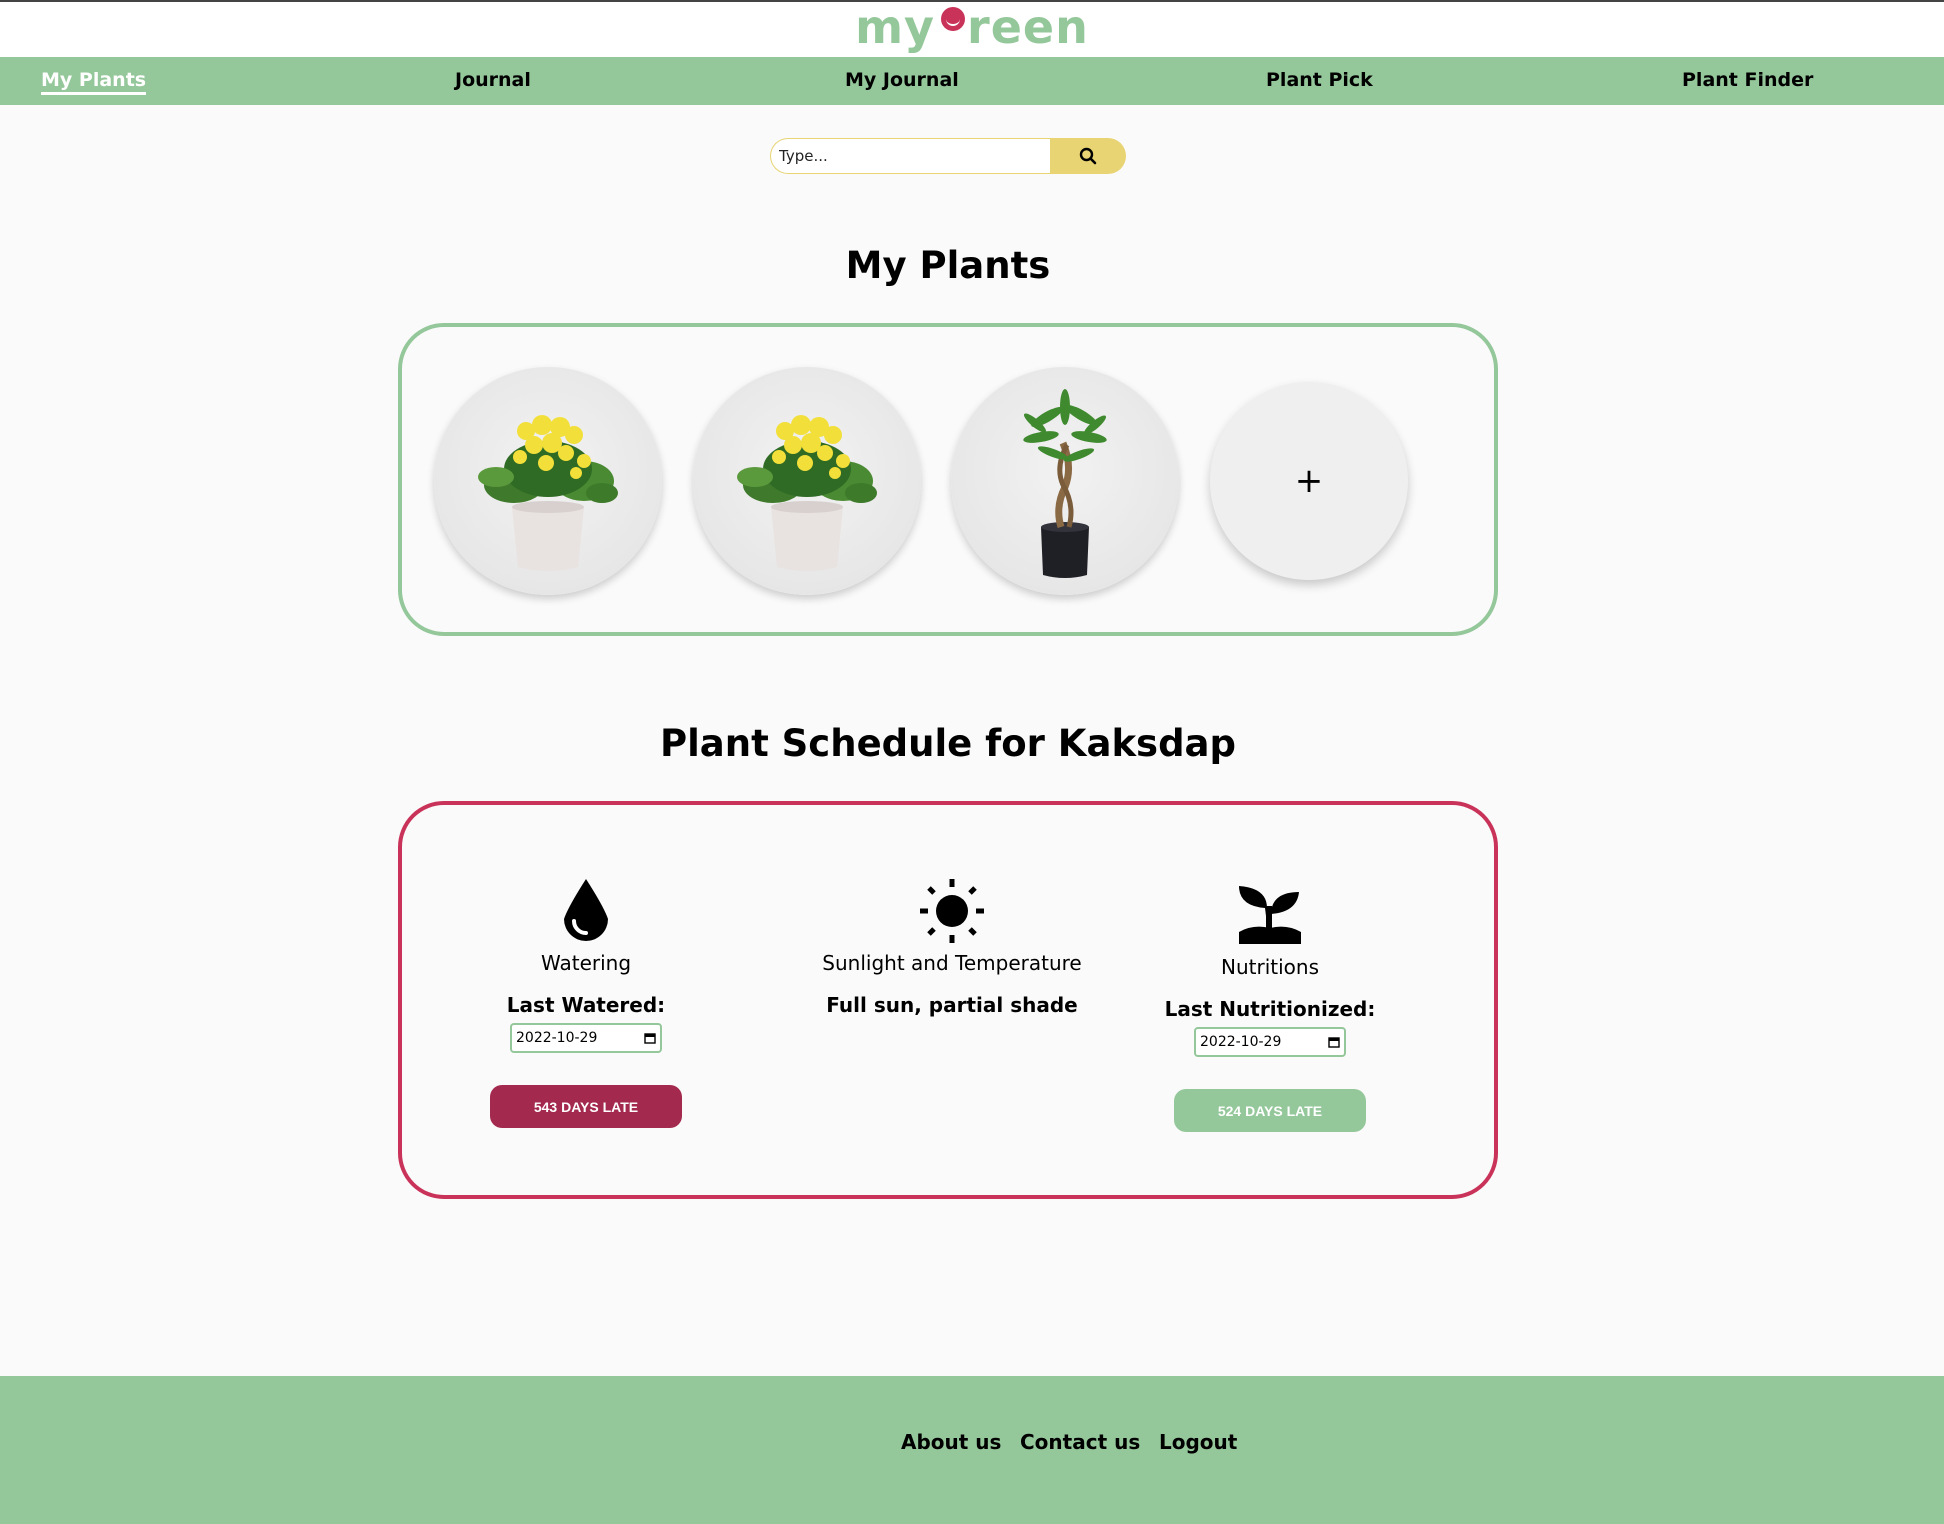 This screenshot has height=1524, width=1944. I want to click on add-plant-button: +, so click(1309, 481).